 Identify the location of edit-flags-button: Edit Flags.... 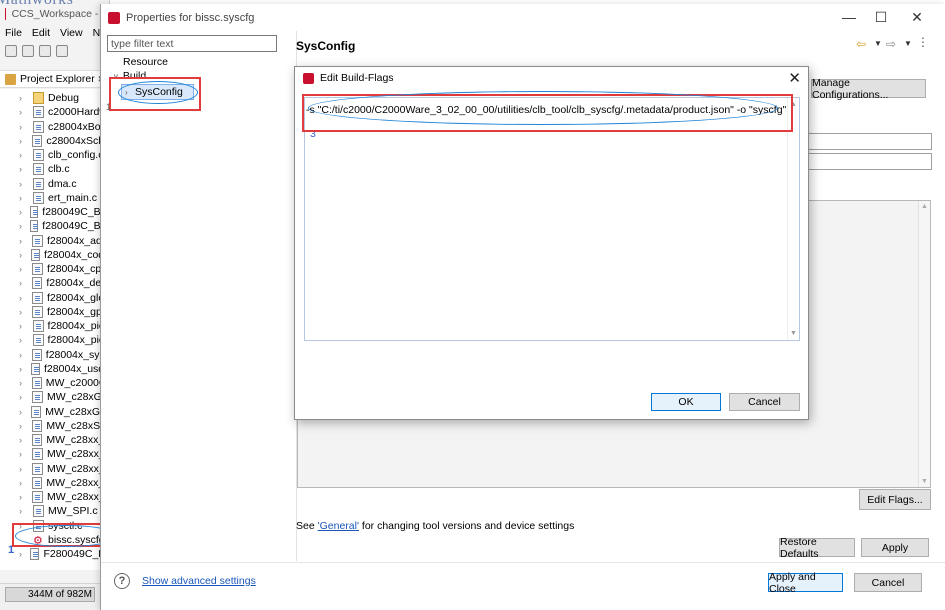
(895, 499).